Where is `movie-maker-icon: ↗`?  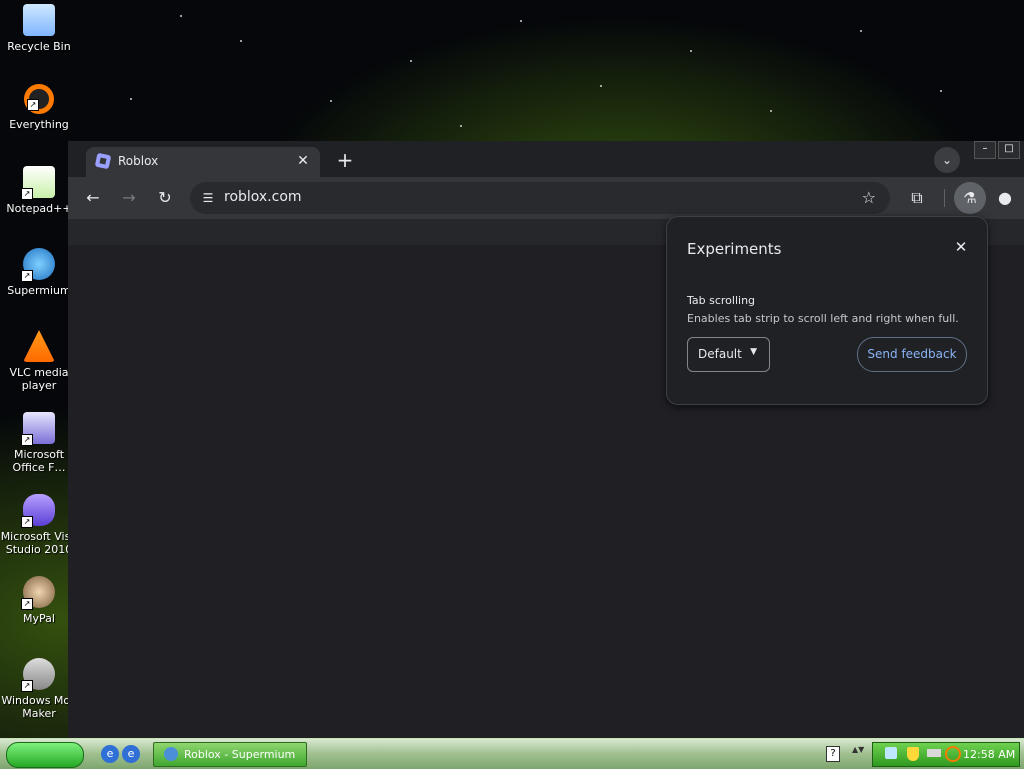
movie-maker-icon: ↗ is located at coordinates (38, 675).